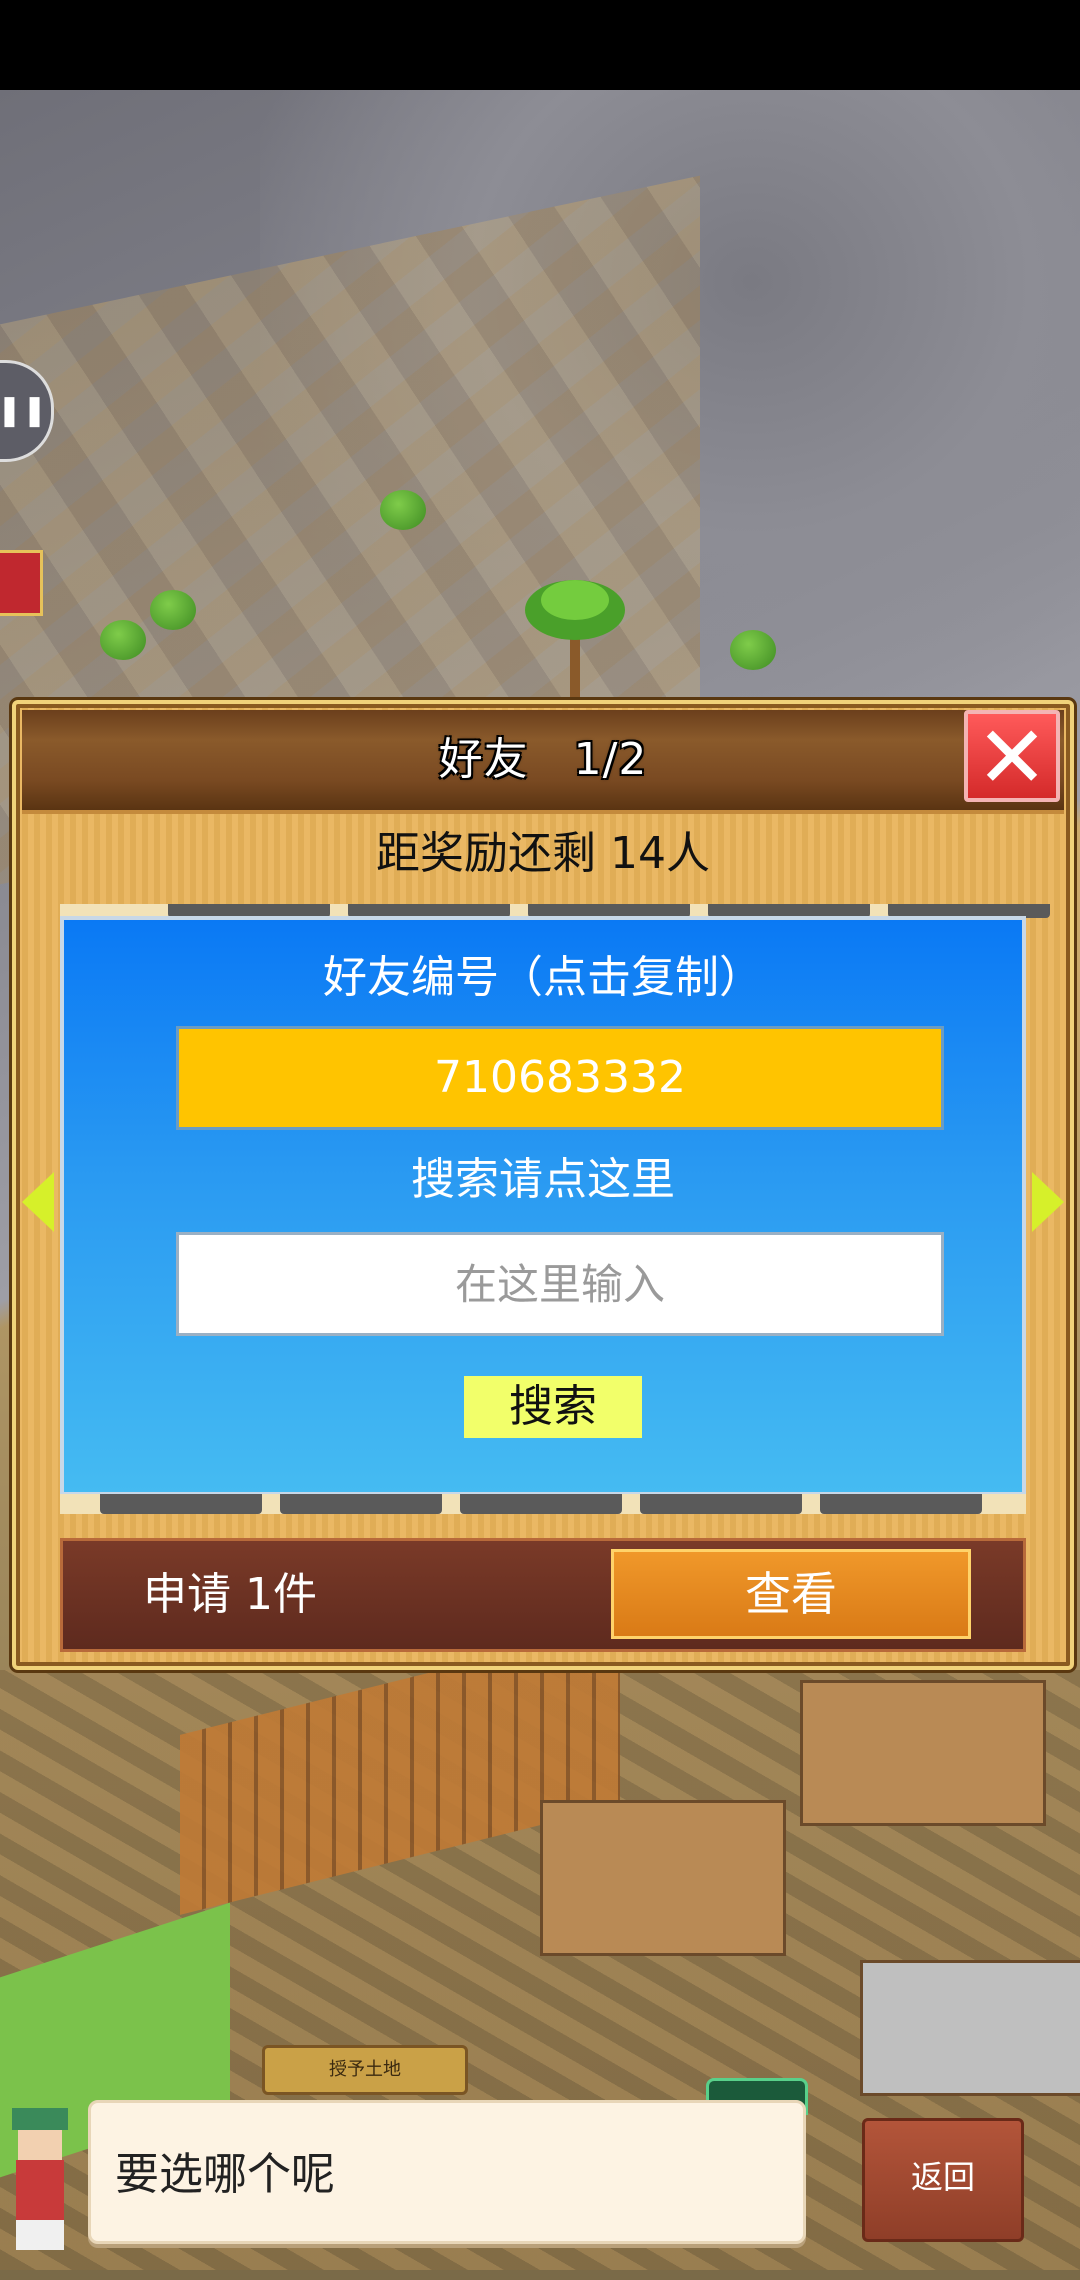 This screenshot has height=2280, width=1080. What do you see at coordinates (791, 1594) in the screenshot?
I see `view-requests-button: 查看` at bounding box center [791, 1594].